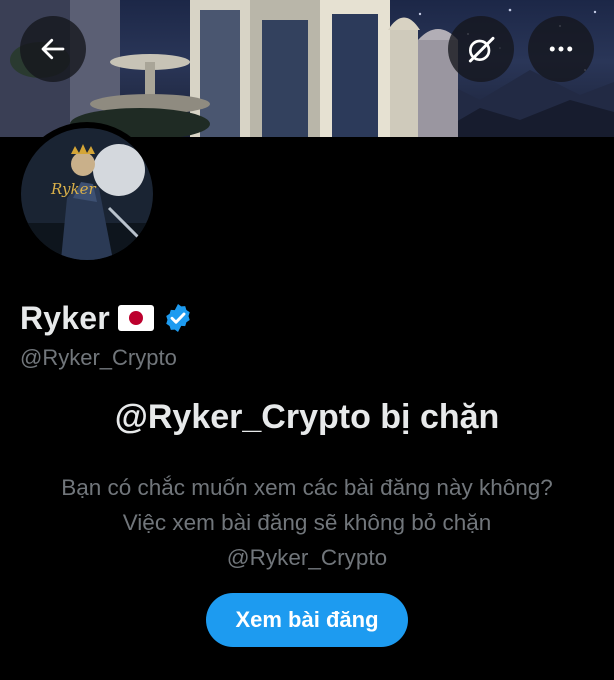 The image size is (614, 680). What do you see at coordinates (307, 620) in the screenshot?
I see `view-posts-button: Xem bài đăng` at bounding box center [307, 620].